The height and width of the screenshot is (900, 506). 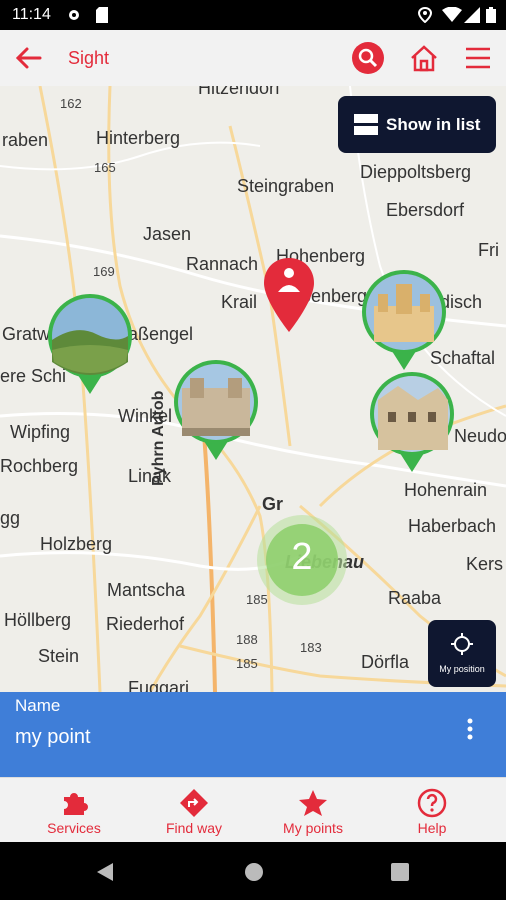 What do you see at coordinates (488, 250) in the screenshot?
I see `map-place-label: Fri` at bounding box center [488, 250].